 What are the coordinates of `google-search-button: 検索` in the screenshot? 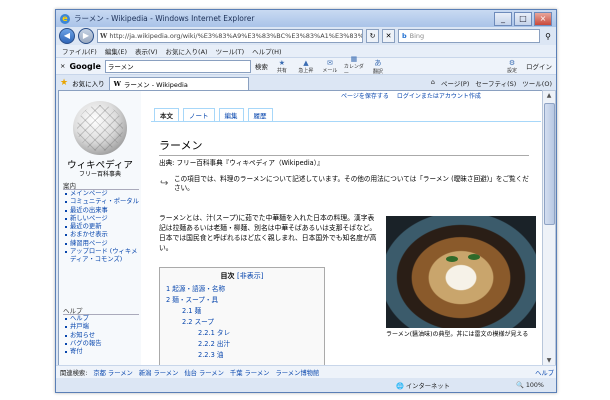 It's located at (261, 66).